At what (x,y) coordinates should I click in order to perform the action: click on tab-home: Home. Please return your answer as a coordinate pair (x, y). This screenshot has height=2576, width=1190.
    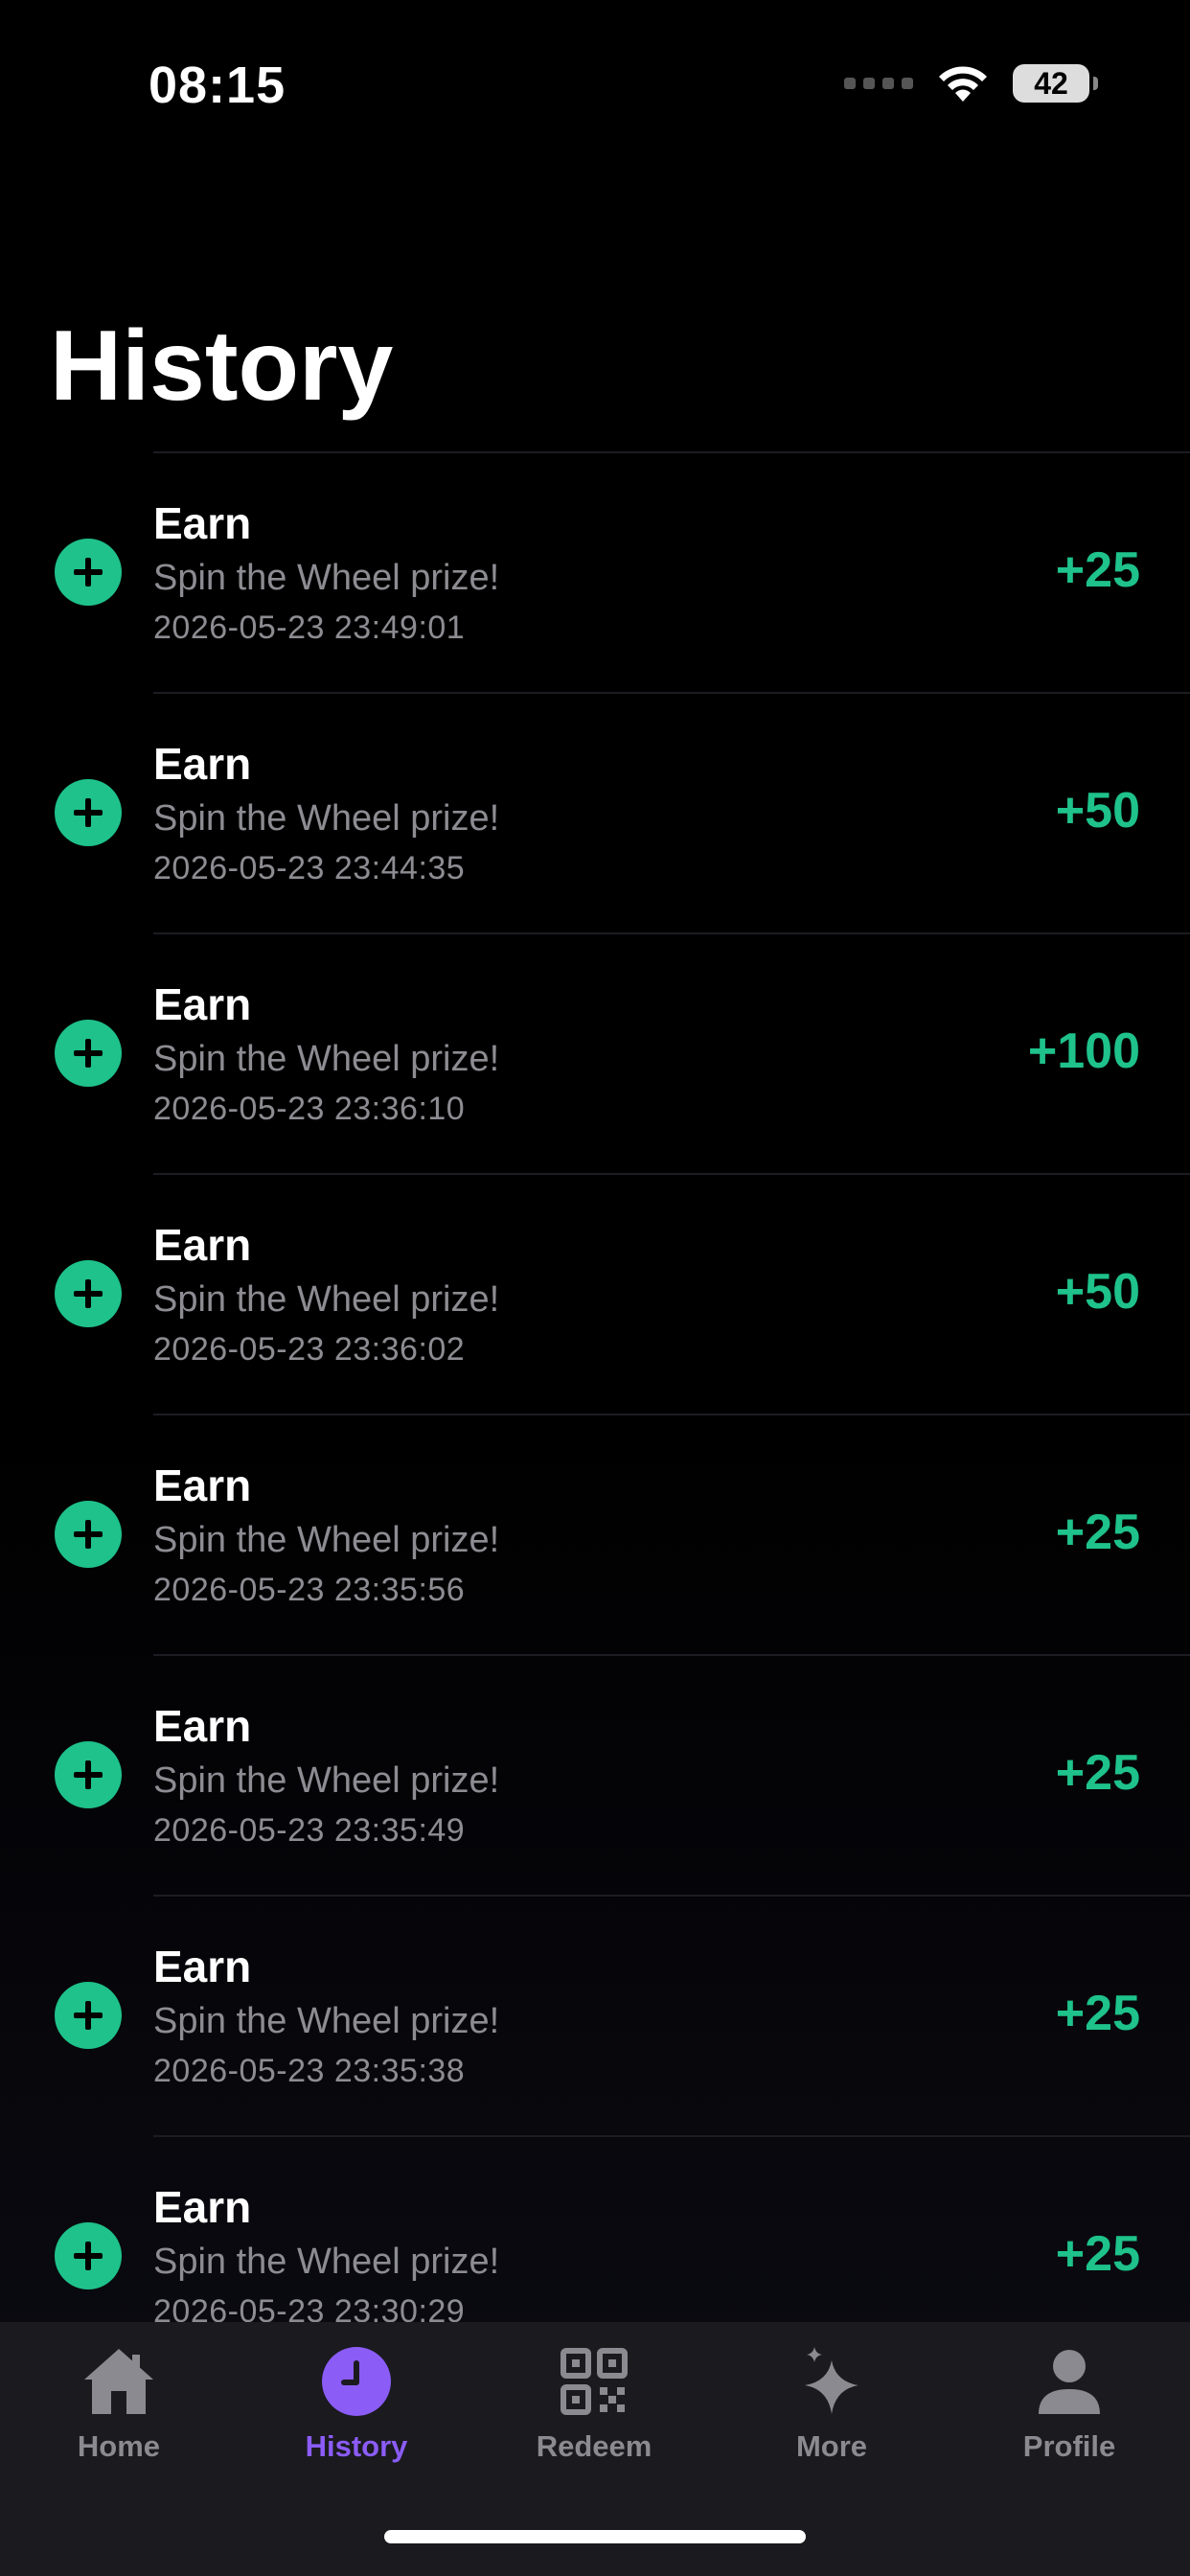
    Looking at the image, I should click on (119, 2413).